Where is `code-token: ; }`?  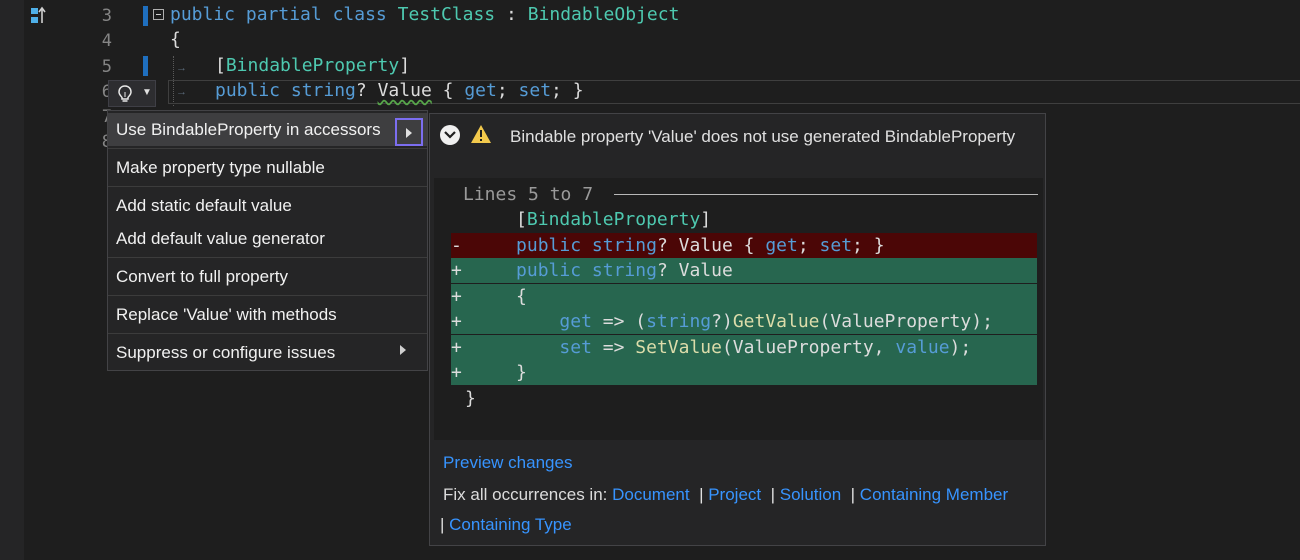 code-token: ; } is located at coordinates (868, 245).